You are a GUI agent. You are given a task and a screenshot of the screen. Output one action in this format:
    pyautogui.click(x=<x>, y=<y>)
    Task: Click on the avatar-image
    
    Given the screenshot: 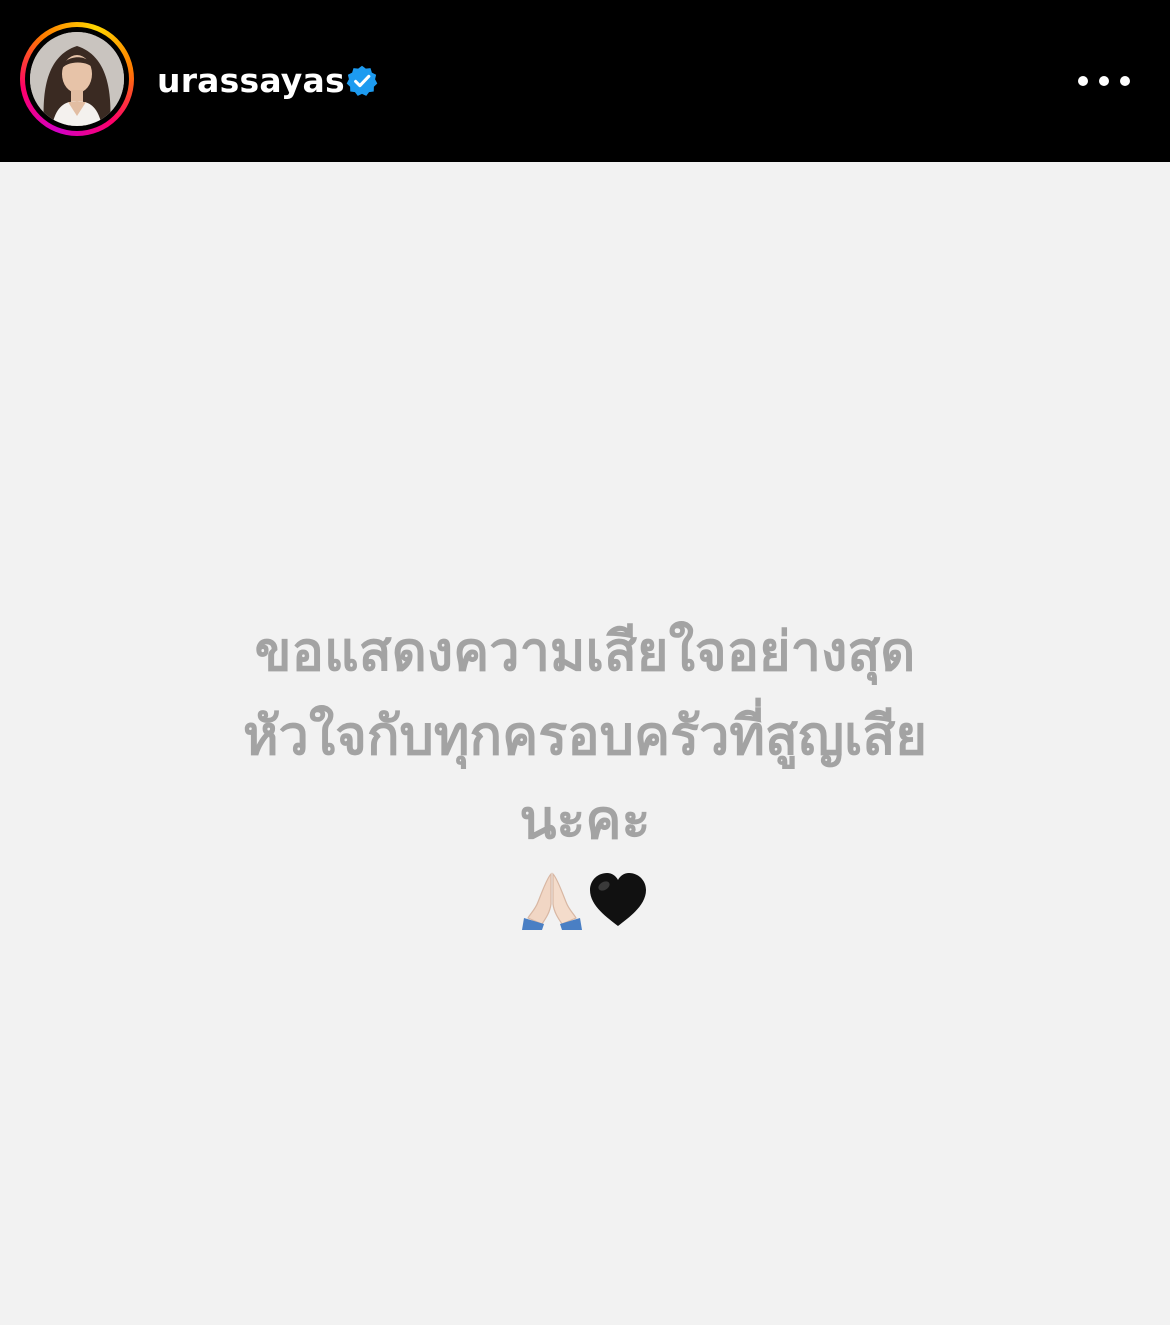 What is the action you would take?
    pyautogui.click(x=77, y=79)
    